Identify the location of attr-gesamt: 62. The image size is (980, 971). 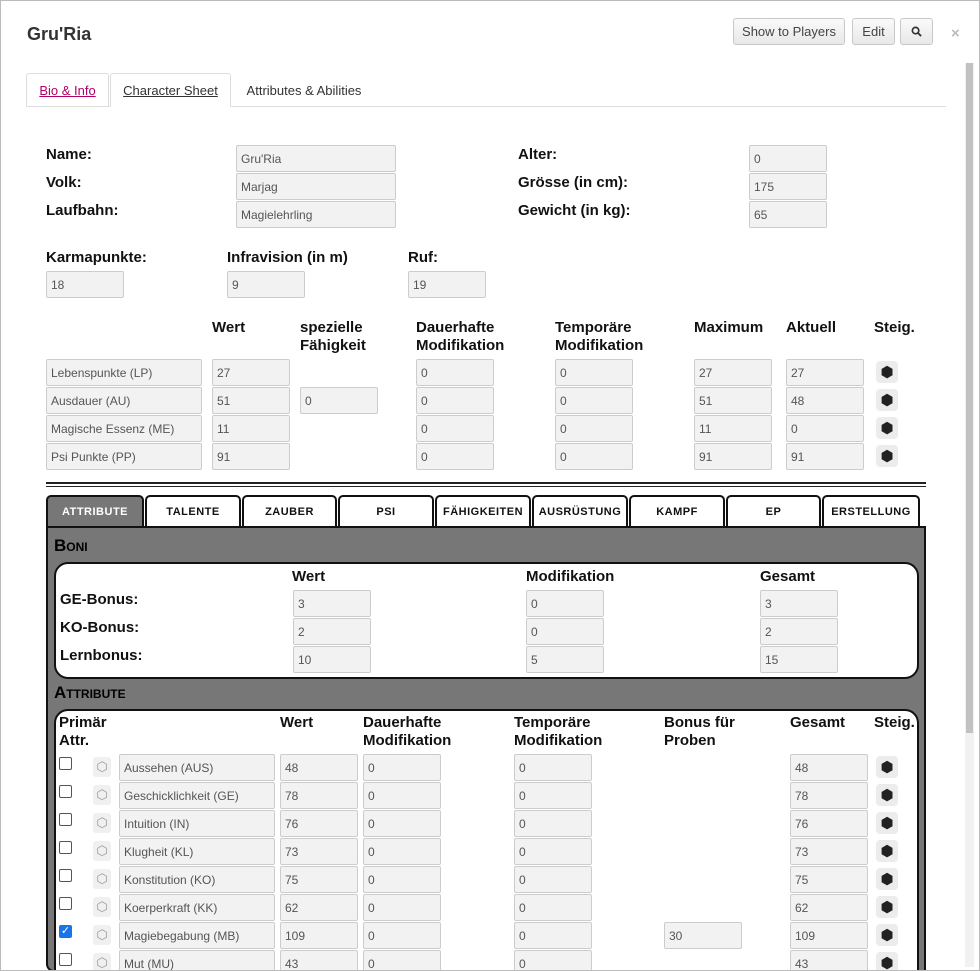
(829, 907).